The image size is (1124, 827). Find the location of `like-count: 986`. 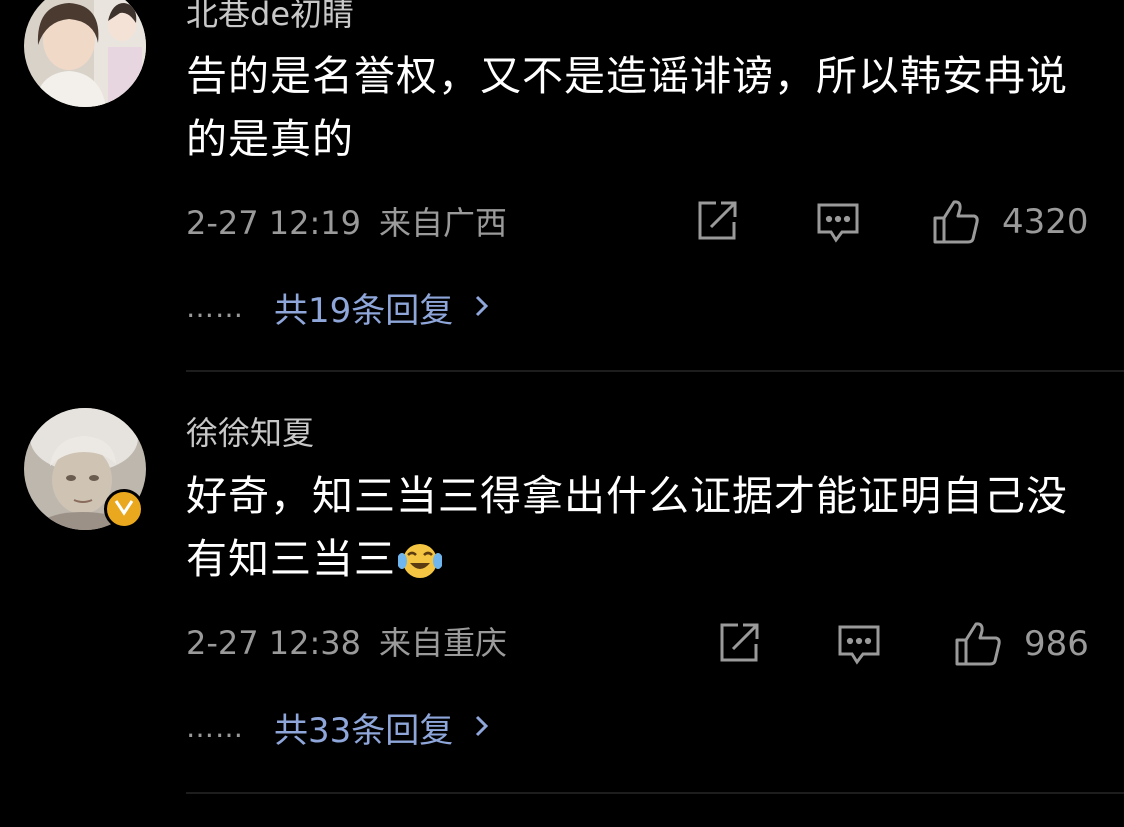

like-count: 986 is located at coordinates (1056, 644).